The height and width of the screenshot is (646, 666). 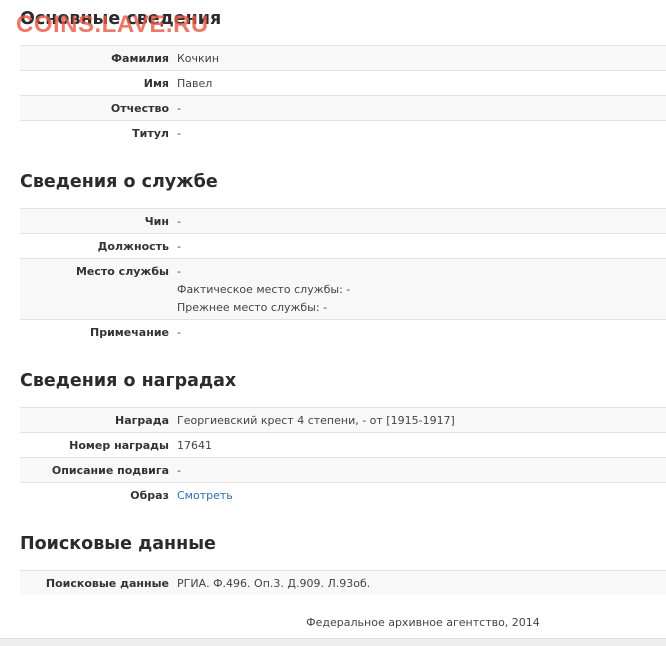 What do you see at coordinates (129, 332) in the screenshot?
I see `label-note: Примечание` at bounding box center [129, 332].